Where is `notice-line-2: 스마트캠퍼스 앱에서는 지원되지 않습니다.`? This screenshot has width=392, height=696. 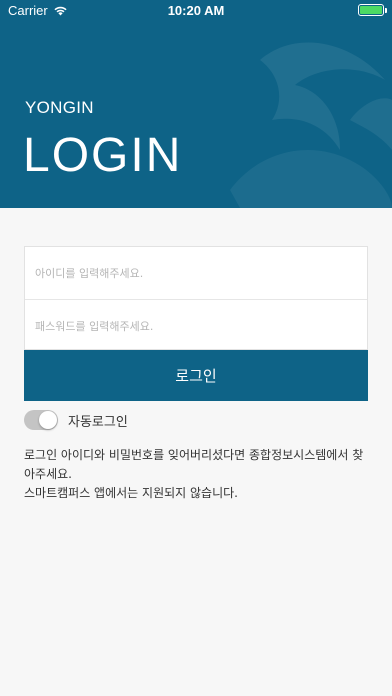 notice-line-2: 스마트캠퍼스 앱에서는 지원되지 않습니다. is located at coordinates (131, 493).